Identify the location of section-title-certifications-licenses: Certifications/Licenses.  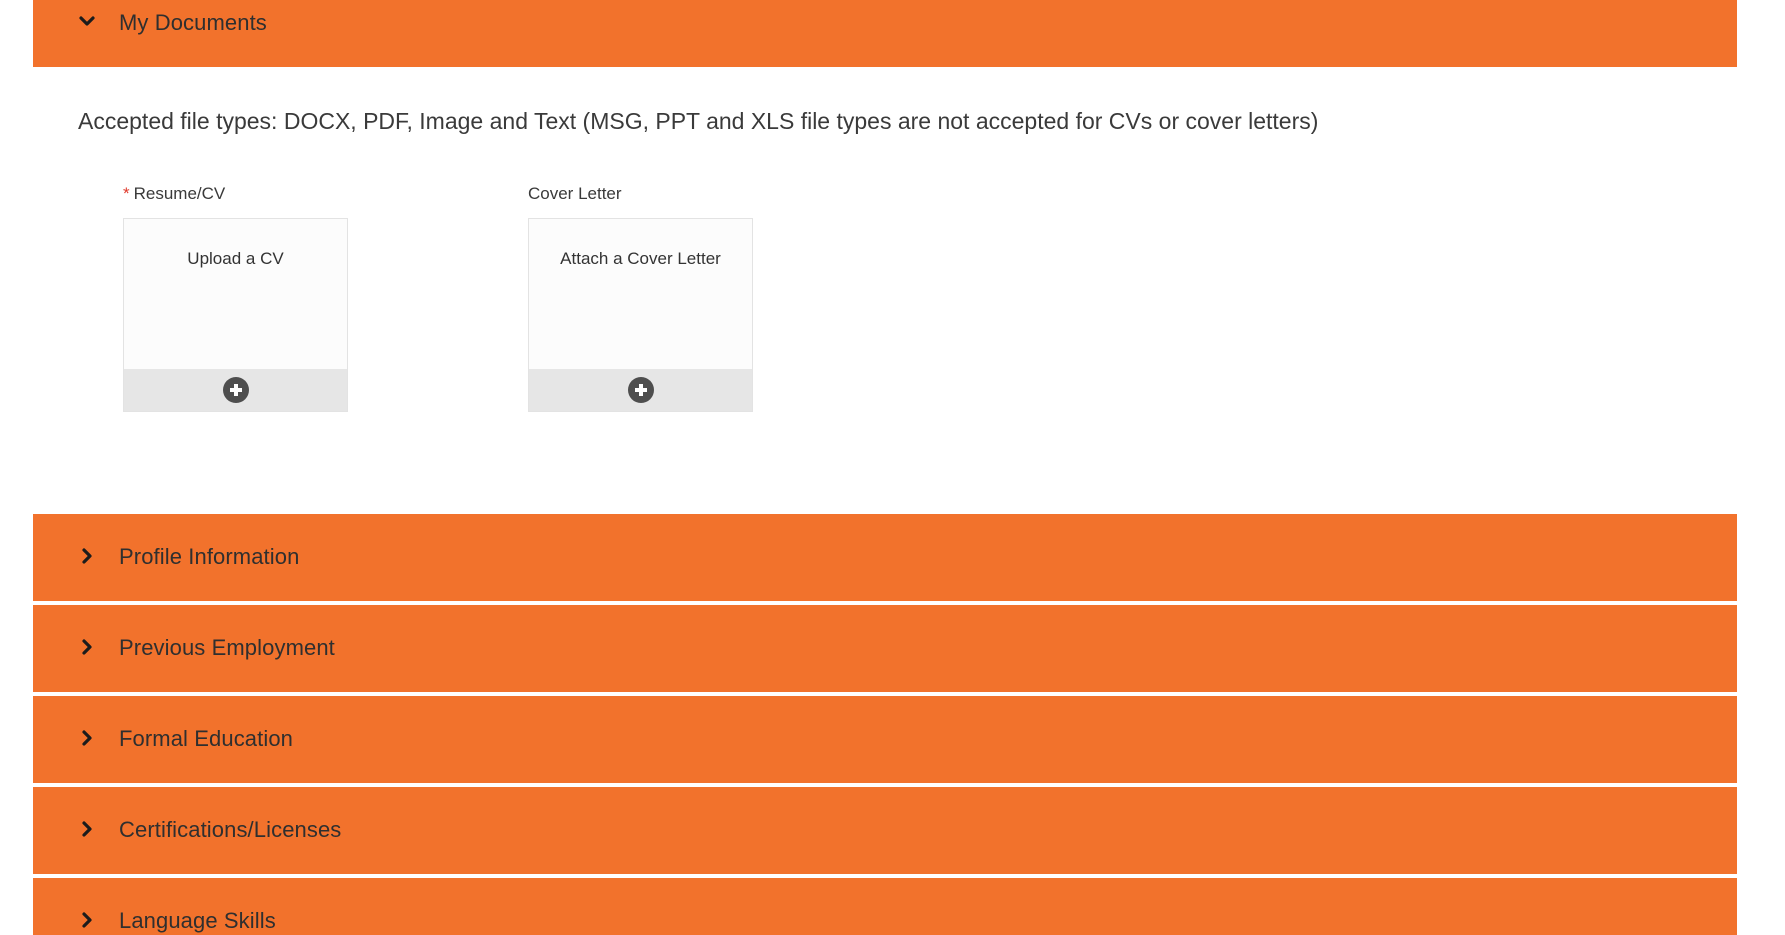
(230, 829).